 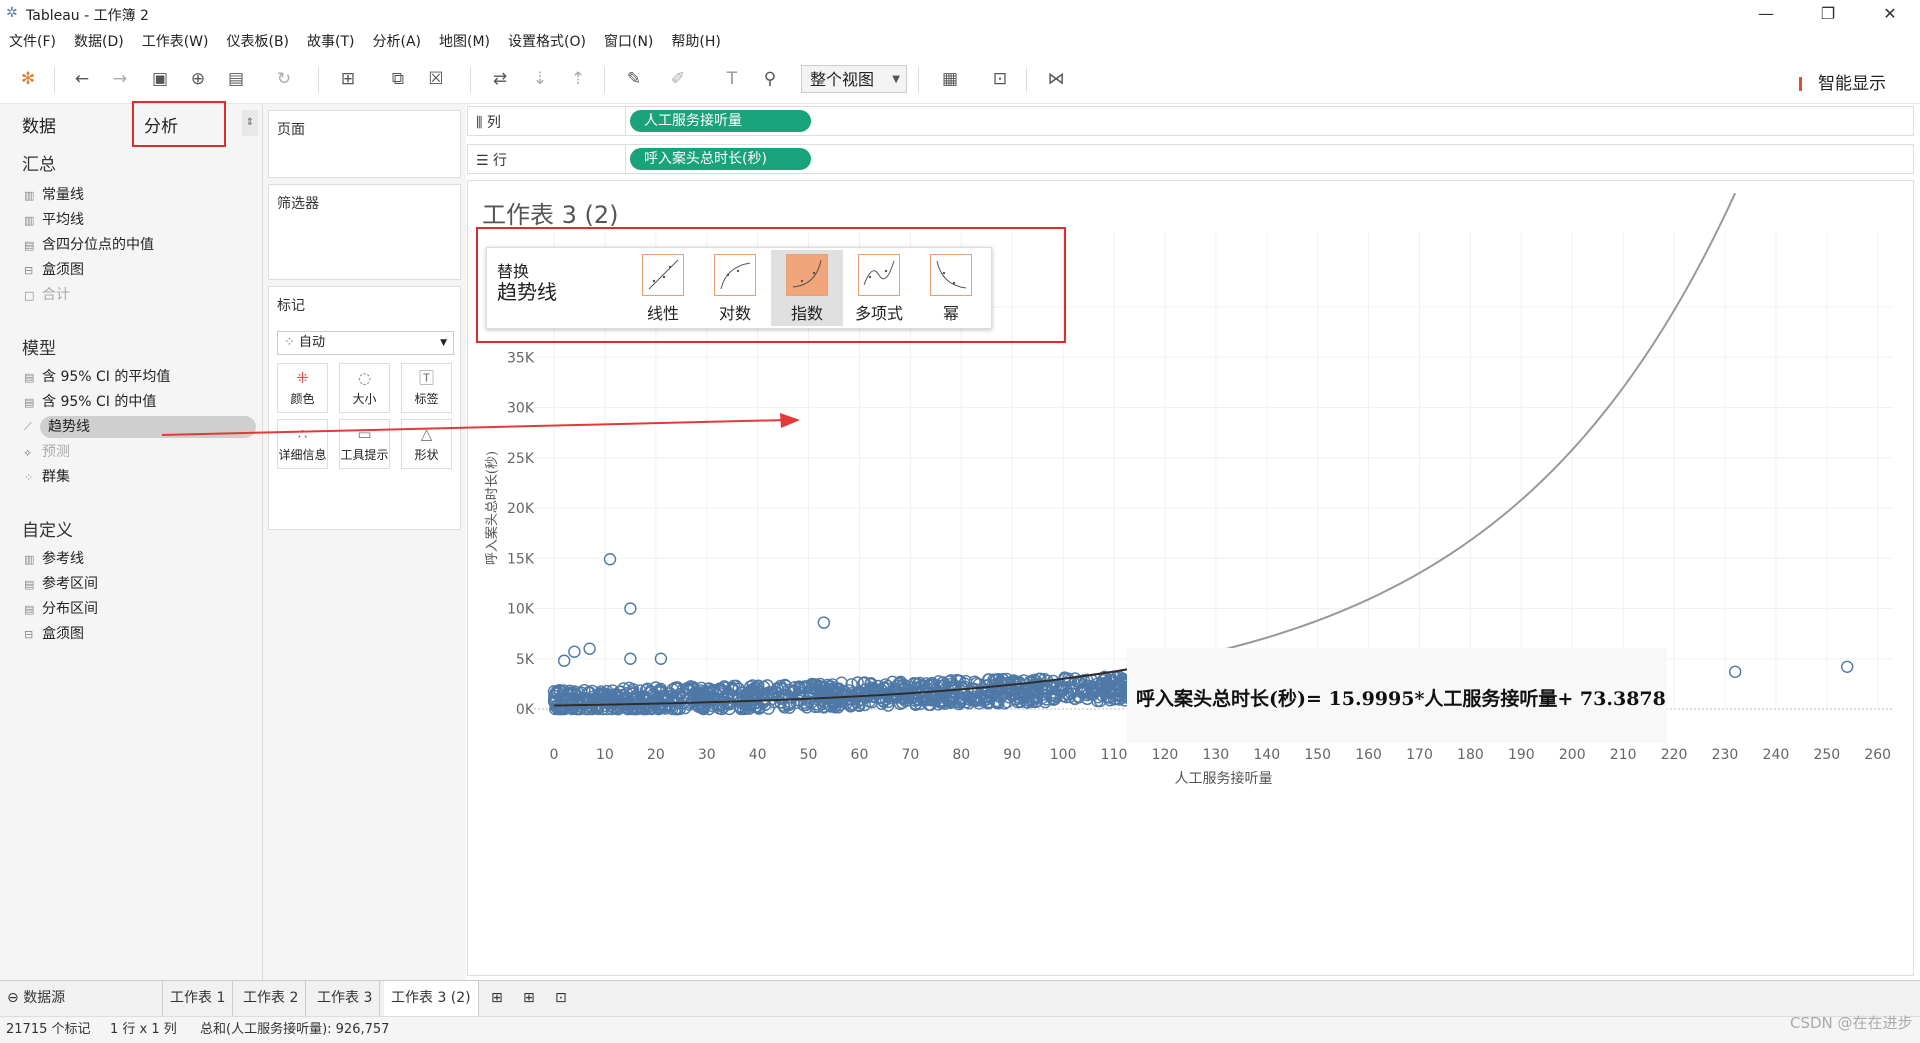 What do you see at coordinates (500, 79) in the screenshot?
I see `swap-icon: ⇄` at bounding box center [500, 79].